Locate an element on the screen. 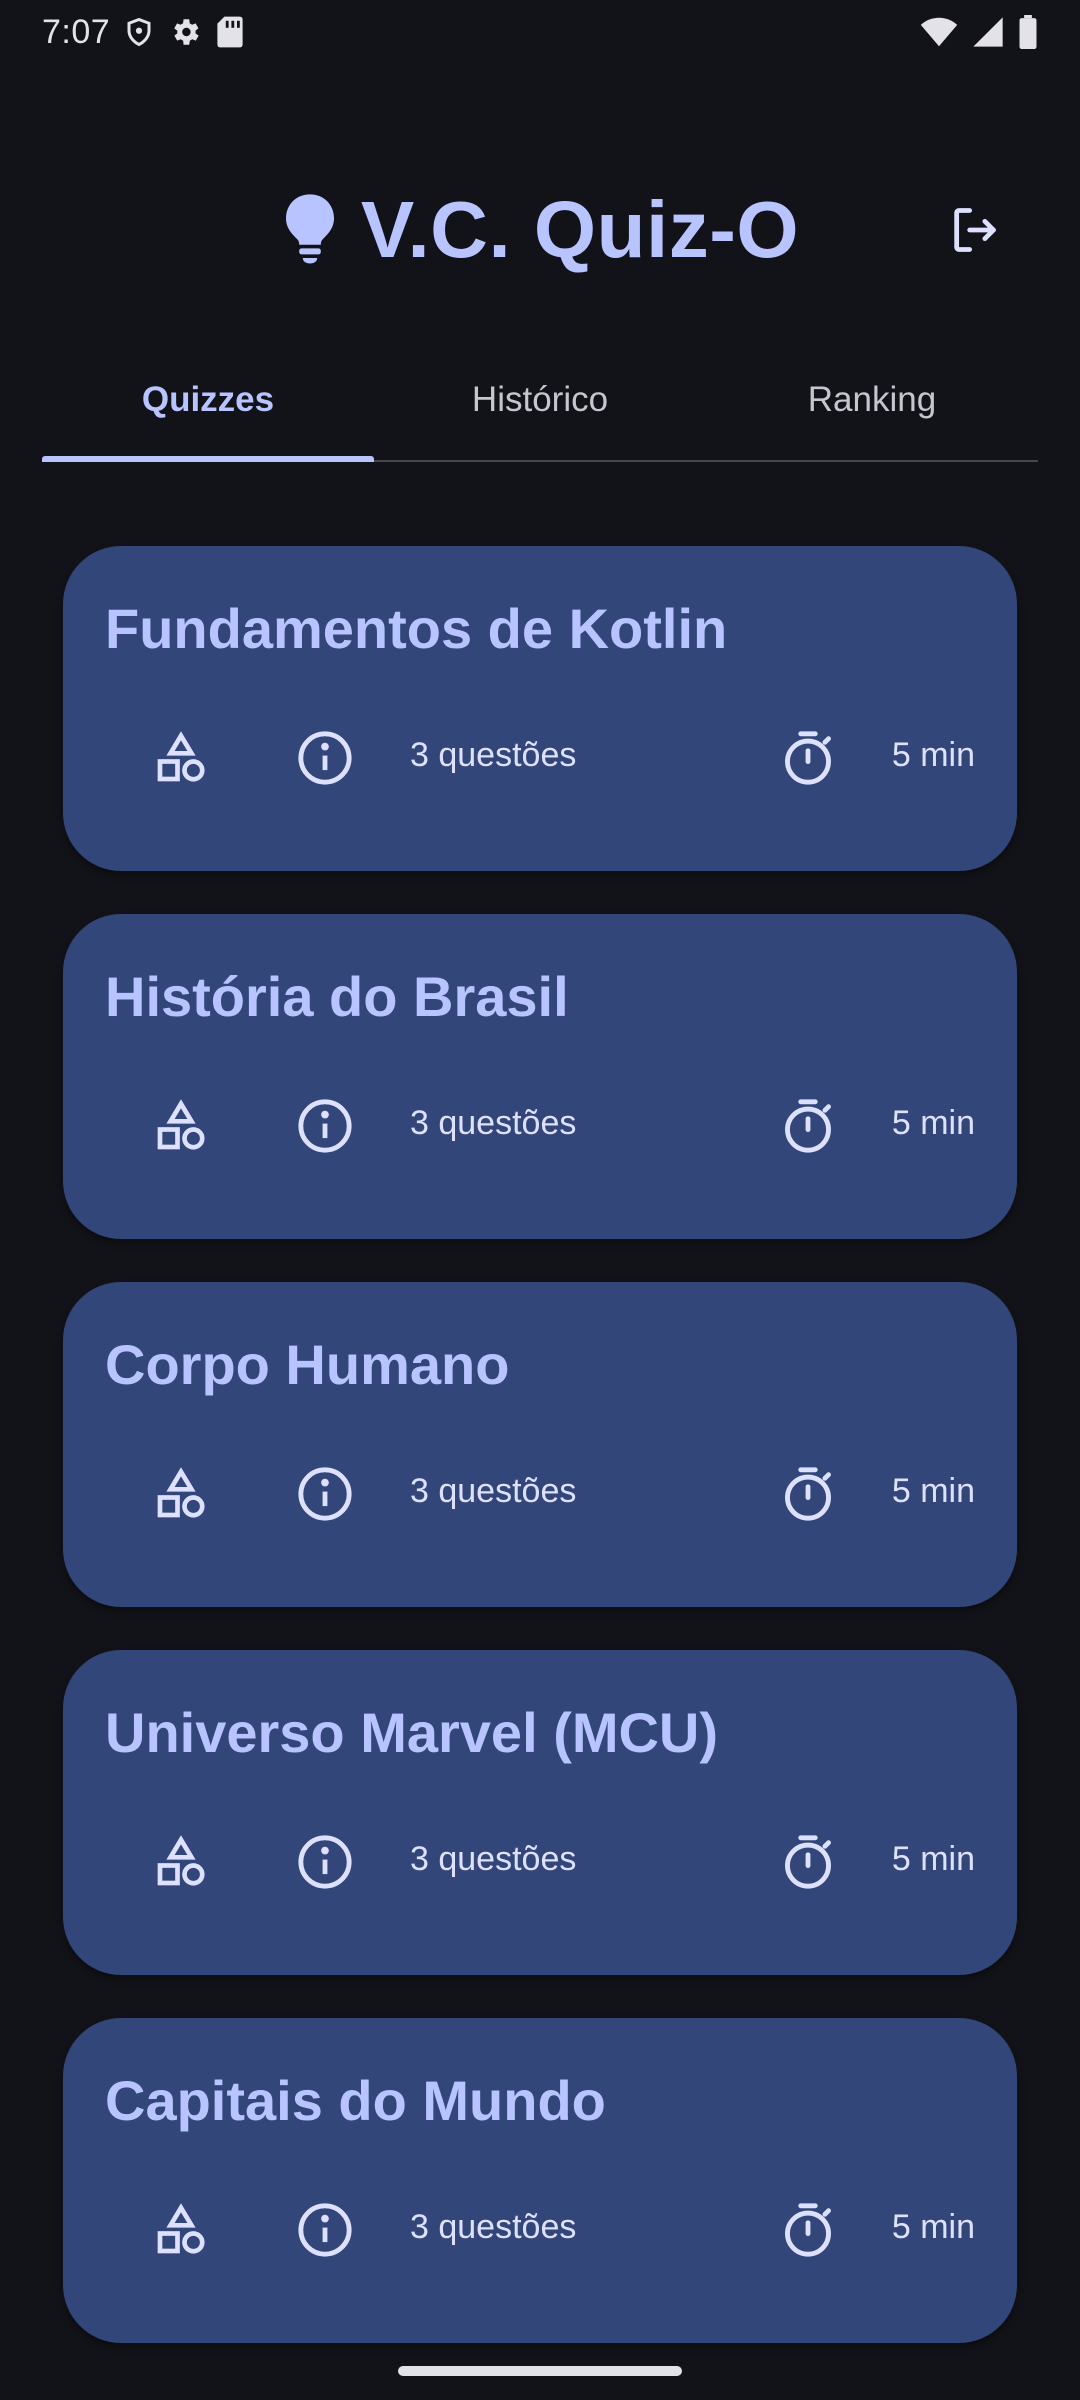 This screenshot has height=2400, width=1080. status-right is located at coordinates (979, 32).